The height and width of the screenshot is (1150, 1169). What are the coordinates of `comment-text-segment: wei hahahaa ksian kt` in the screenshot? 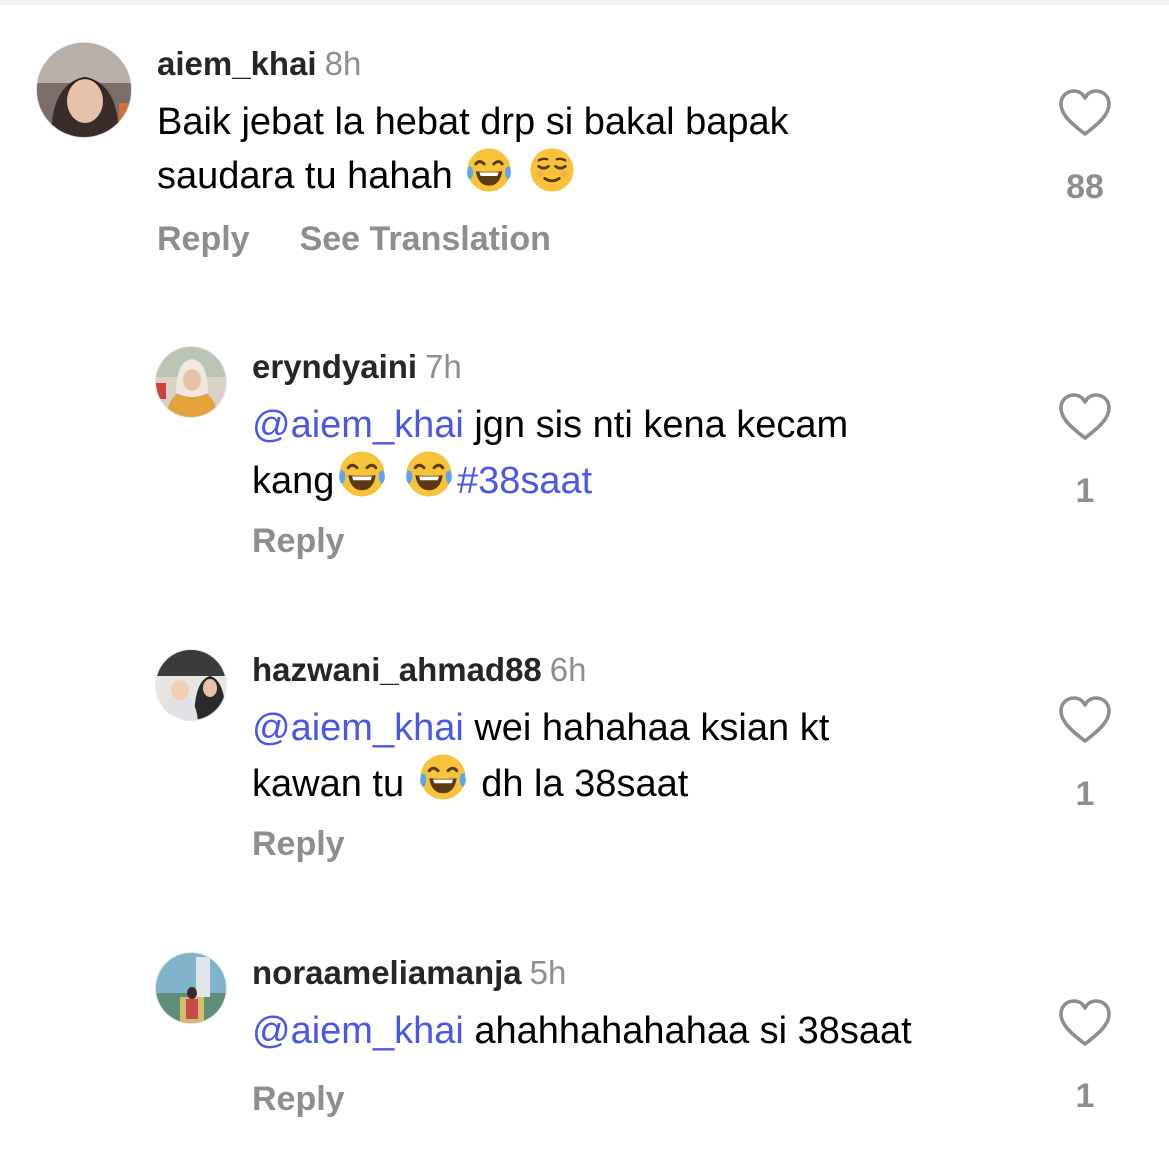 It's located at (646, 728).